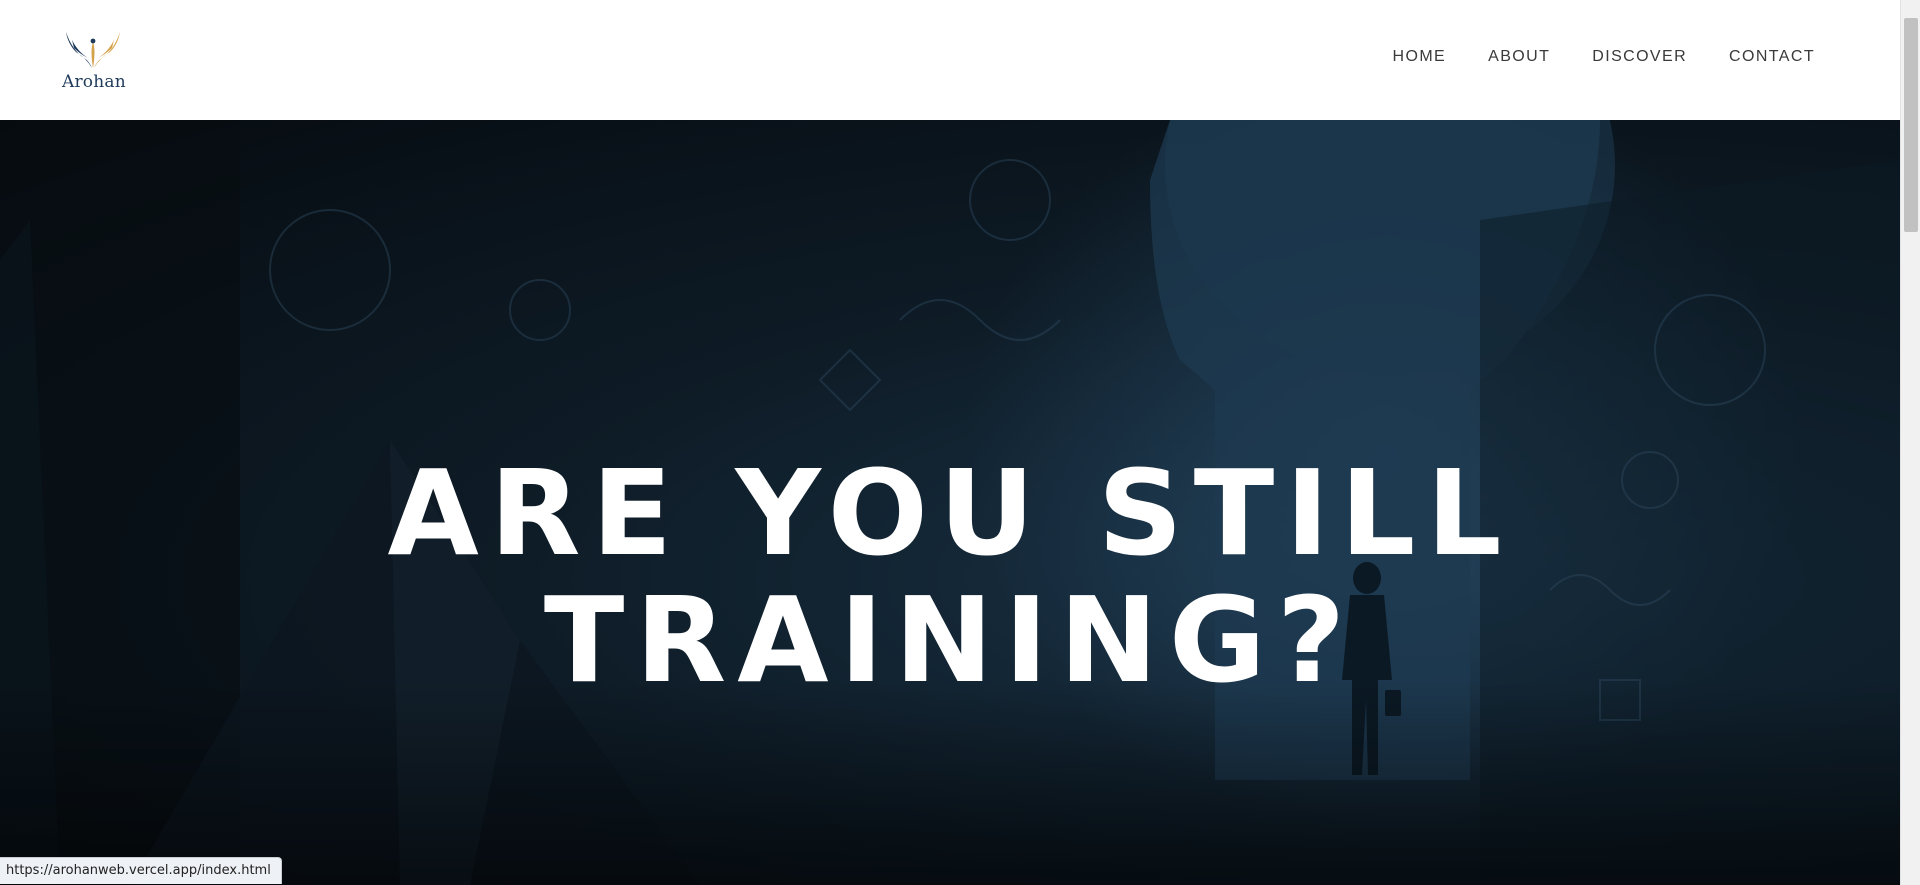  I want to click on main-nav: HOME ABOUT DISCOVER CONTACT, so click(1583, 57).